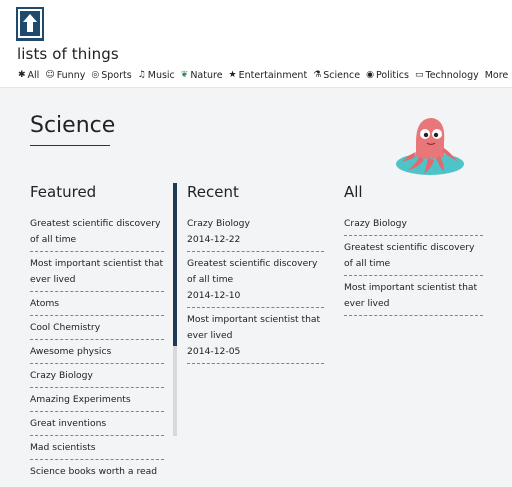 This screenshot has width=512, height=487. What do you see at coordinates (97, 402) in the screenshot?
I see `list-item: Amazing Experiments` at bounding box center [97, 402].